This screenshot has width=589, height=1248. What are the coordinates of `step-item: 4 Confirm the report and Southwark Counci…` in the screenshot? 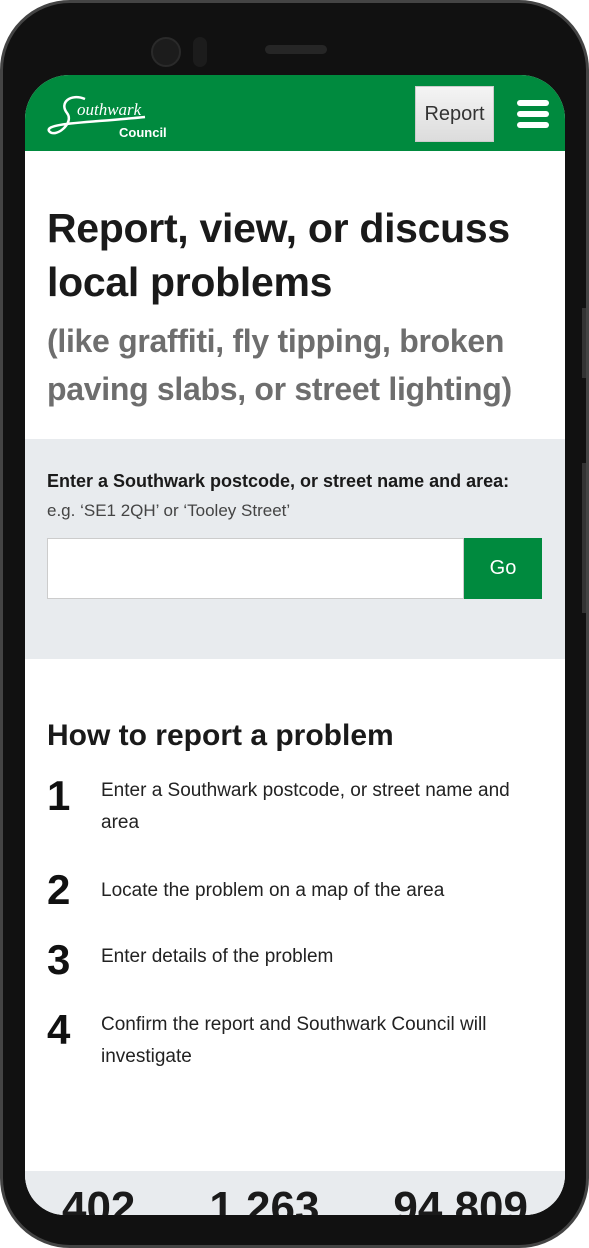 It's located at (295, 1039).